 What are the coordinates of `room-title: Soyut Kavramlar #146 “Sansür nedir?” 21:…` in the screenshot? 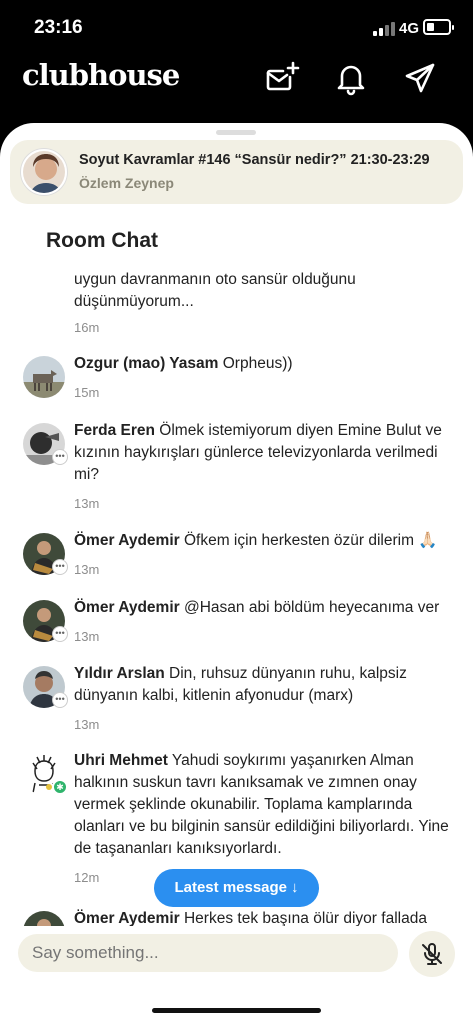 It's located at (254, 160).